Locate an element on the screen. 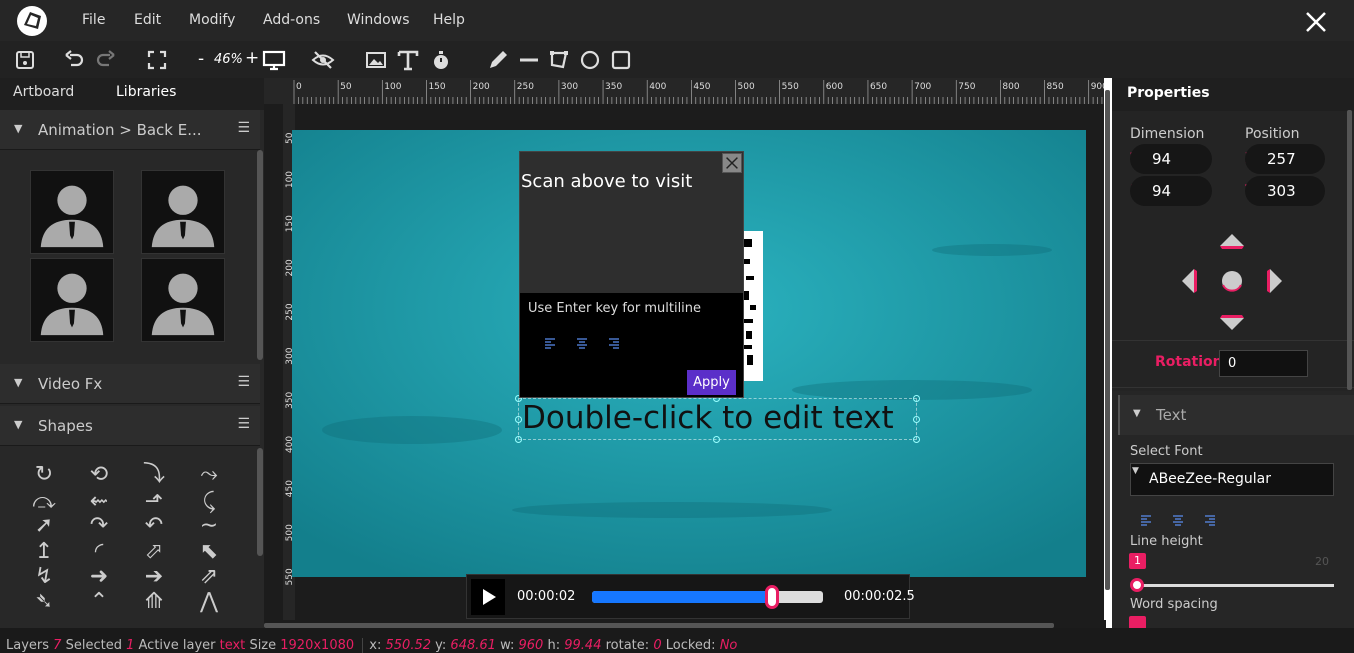  circle-icon is located at coordinates (590, 60).